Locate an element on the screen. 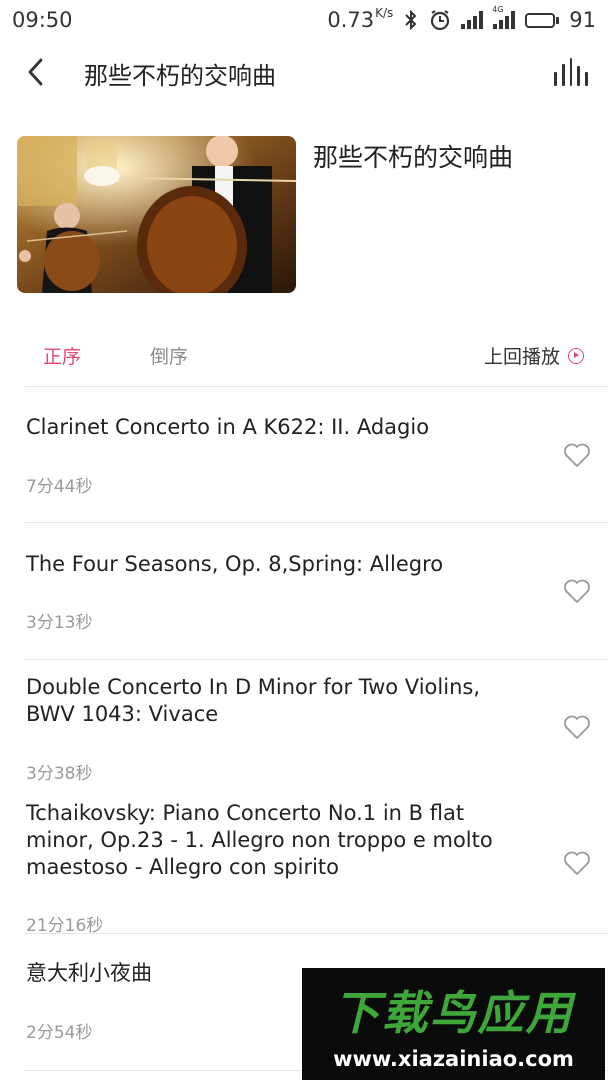 This screenshot has height=1080, width=608. status-bar: 09:50 0.73 K/s 4G 91 is located at coordinates (304, 20).